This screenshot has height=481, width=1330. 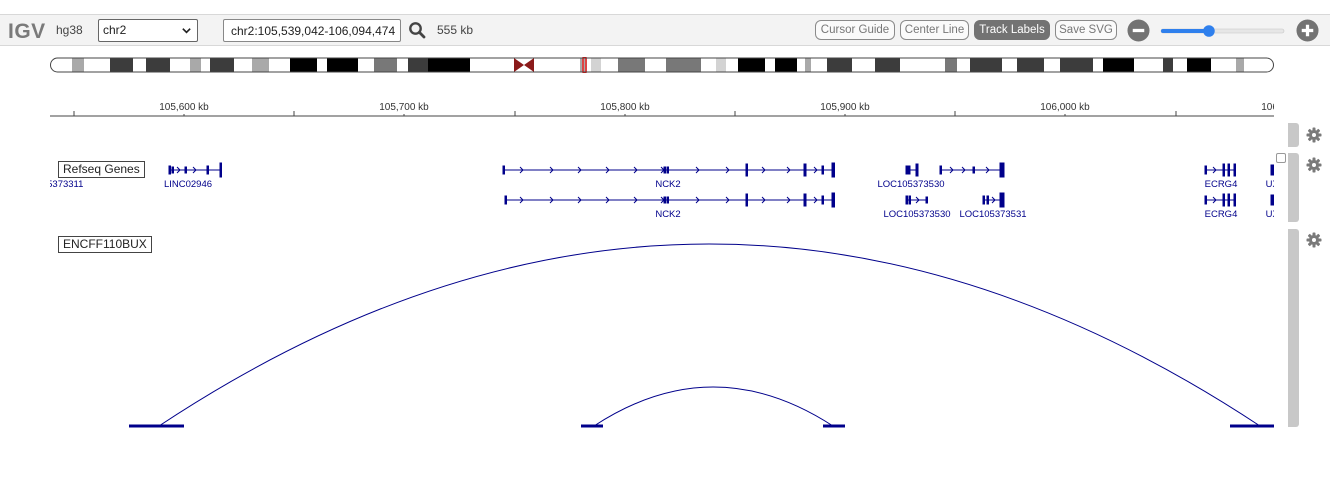 I want to click on gene-name-label: 105373311, so click(x=66, y=184).